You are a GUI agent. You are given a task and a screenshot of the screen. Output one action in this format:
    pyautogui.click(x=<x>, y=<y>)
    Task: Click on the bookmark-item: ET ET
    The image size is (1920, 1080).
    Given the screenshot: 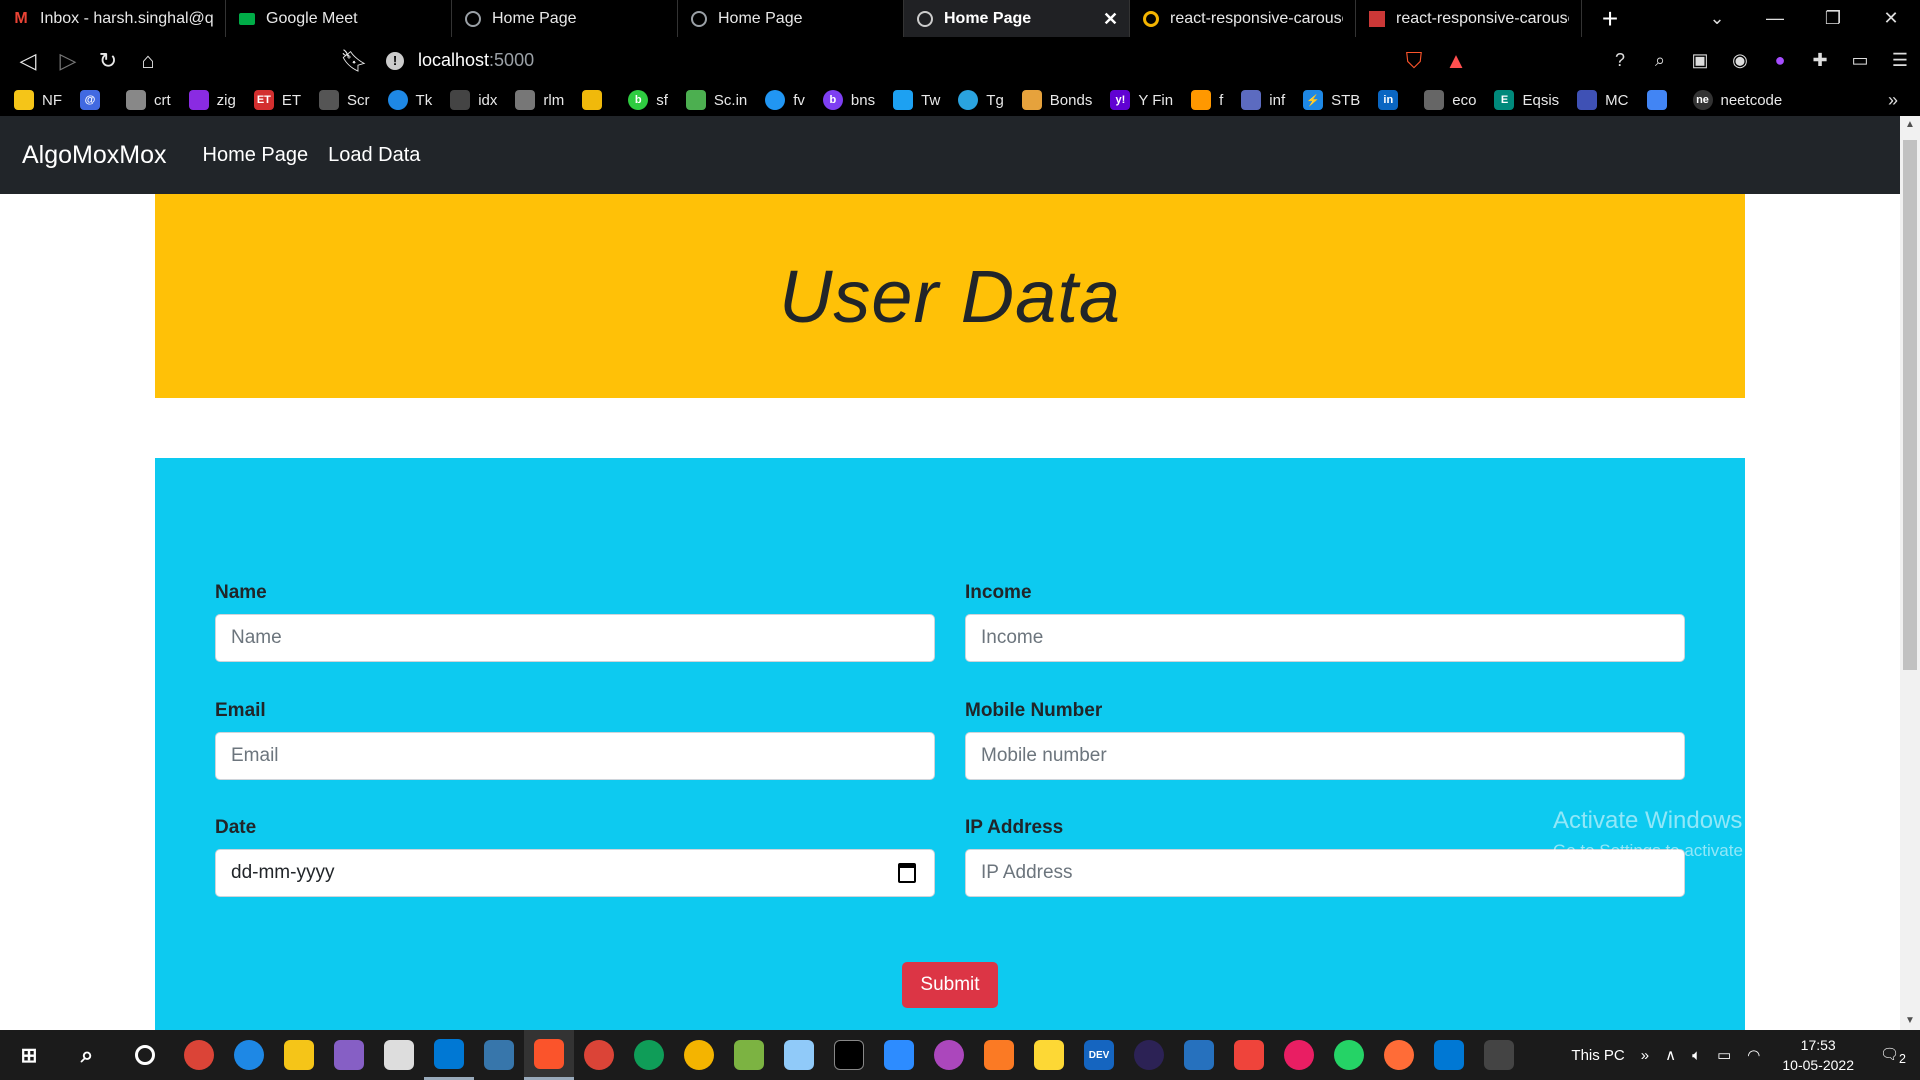 What is the action you would take?
    pyautogui.click(x=277, y=100)
    